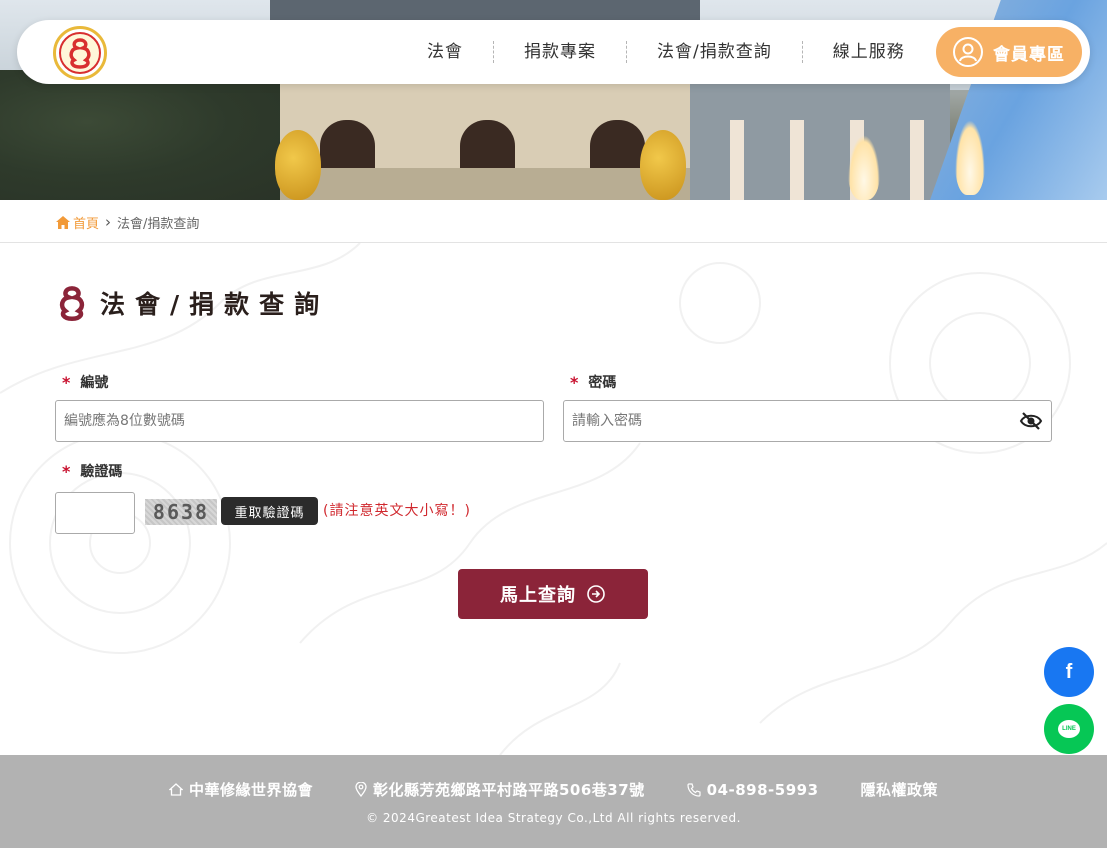 This screenshot has height=848, width=1107. I want to click on breadcrumb-home-label: 首頁, so click(86, 224).